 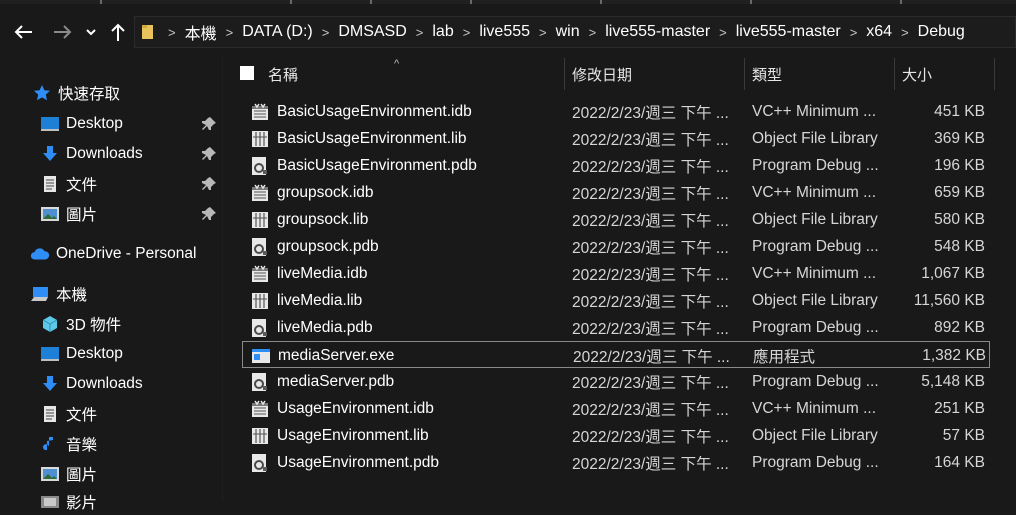 I want to click on breadcrumb-segment: > live555, so click(x=492, y=32).